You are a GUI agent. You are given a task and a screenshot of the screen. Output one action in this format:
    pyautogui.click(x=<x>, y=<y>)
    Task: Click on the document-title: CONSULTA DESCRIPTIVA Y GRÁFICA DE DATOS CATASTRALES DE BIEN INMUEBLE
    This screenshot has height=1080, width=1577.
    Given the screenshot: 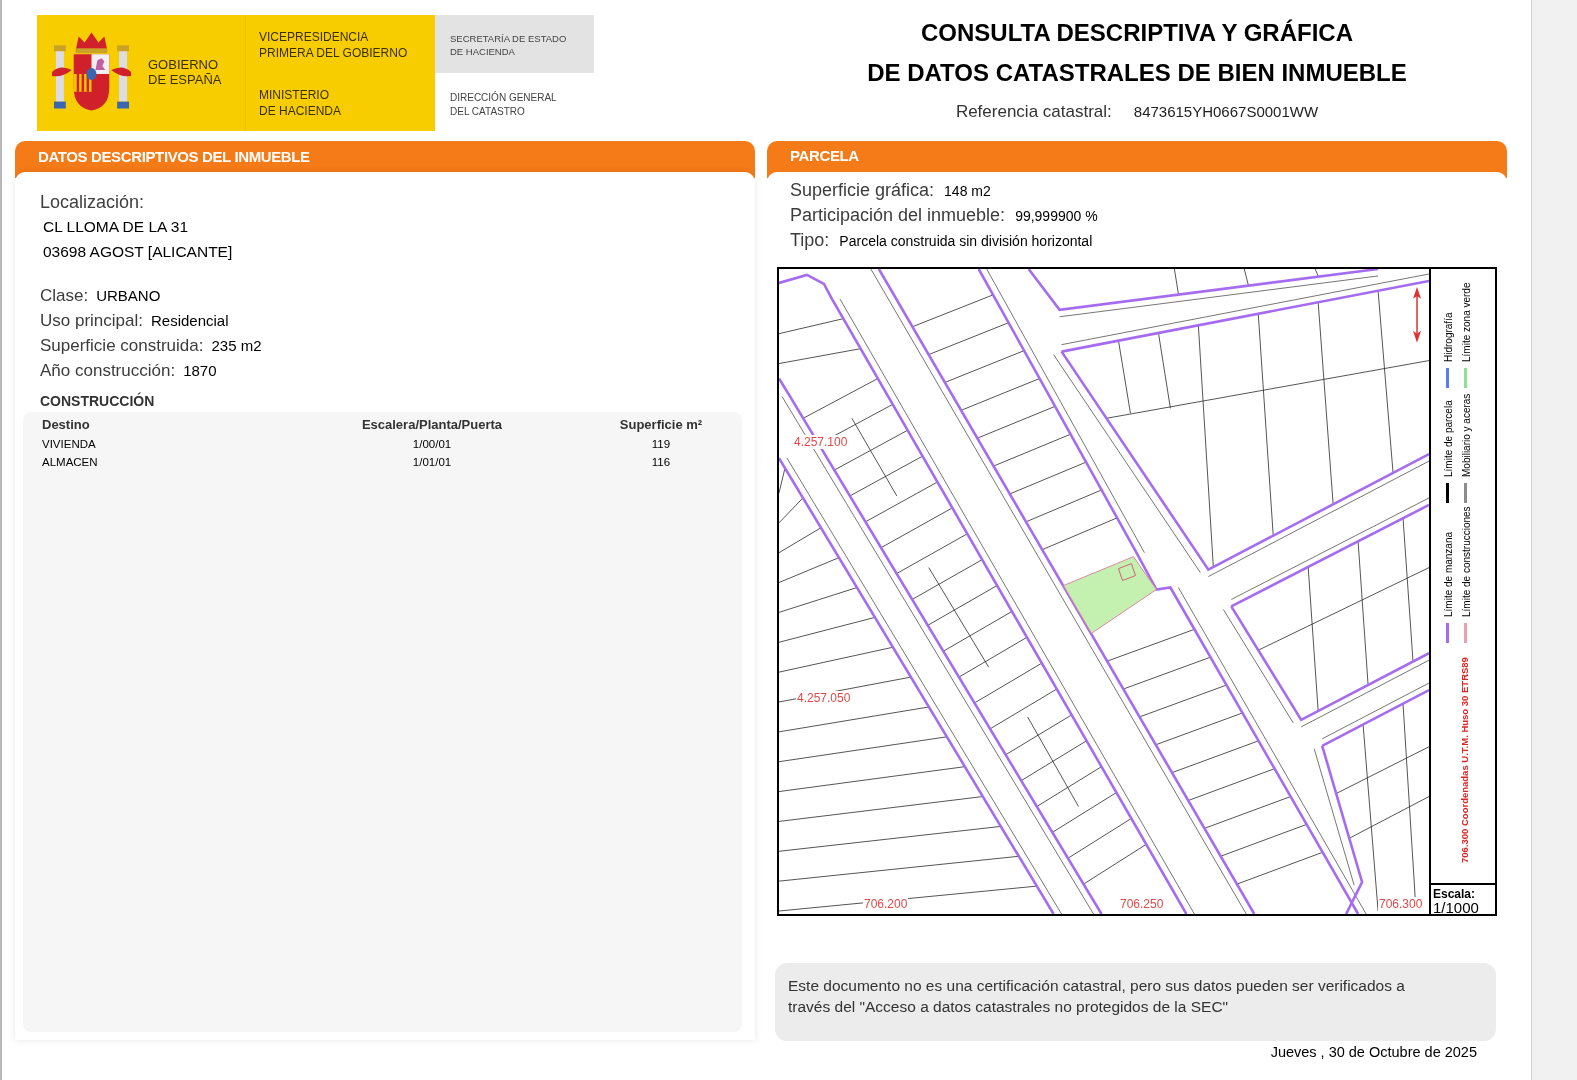 What is the action you would take?
    pyautogui.click(x=1137, y=53)
    